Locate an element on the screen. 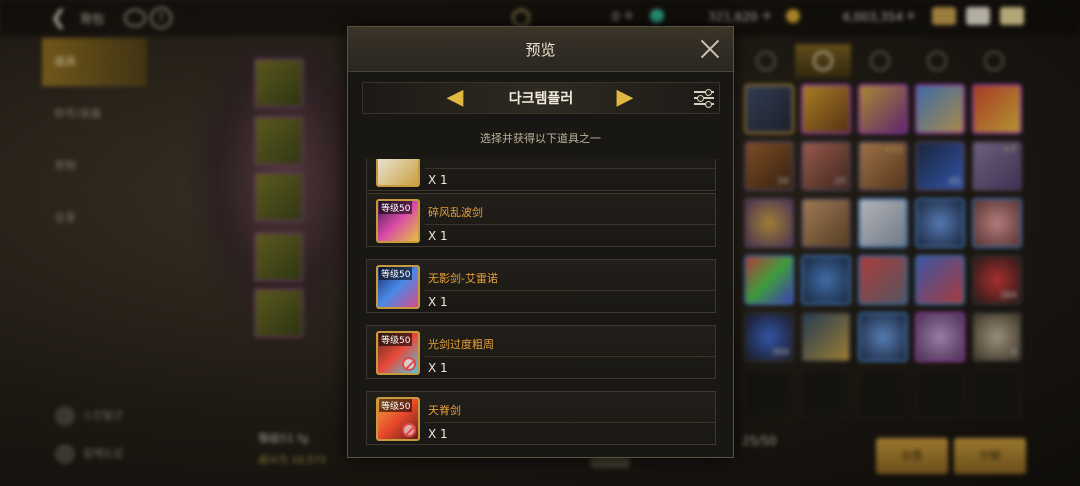 The image size is (1080, 486). inventory-slot: 384 is located at coordinates (997, 280).